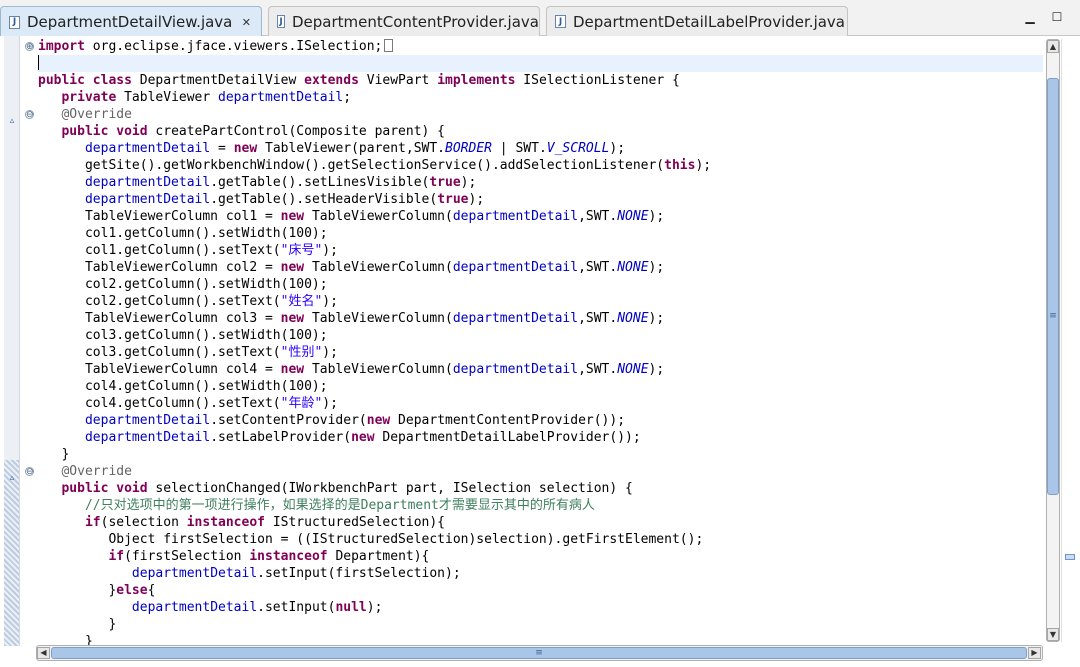  I want to click on scroll-up-arrow-icon: ▲, so click(1053, 46).